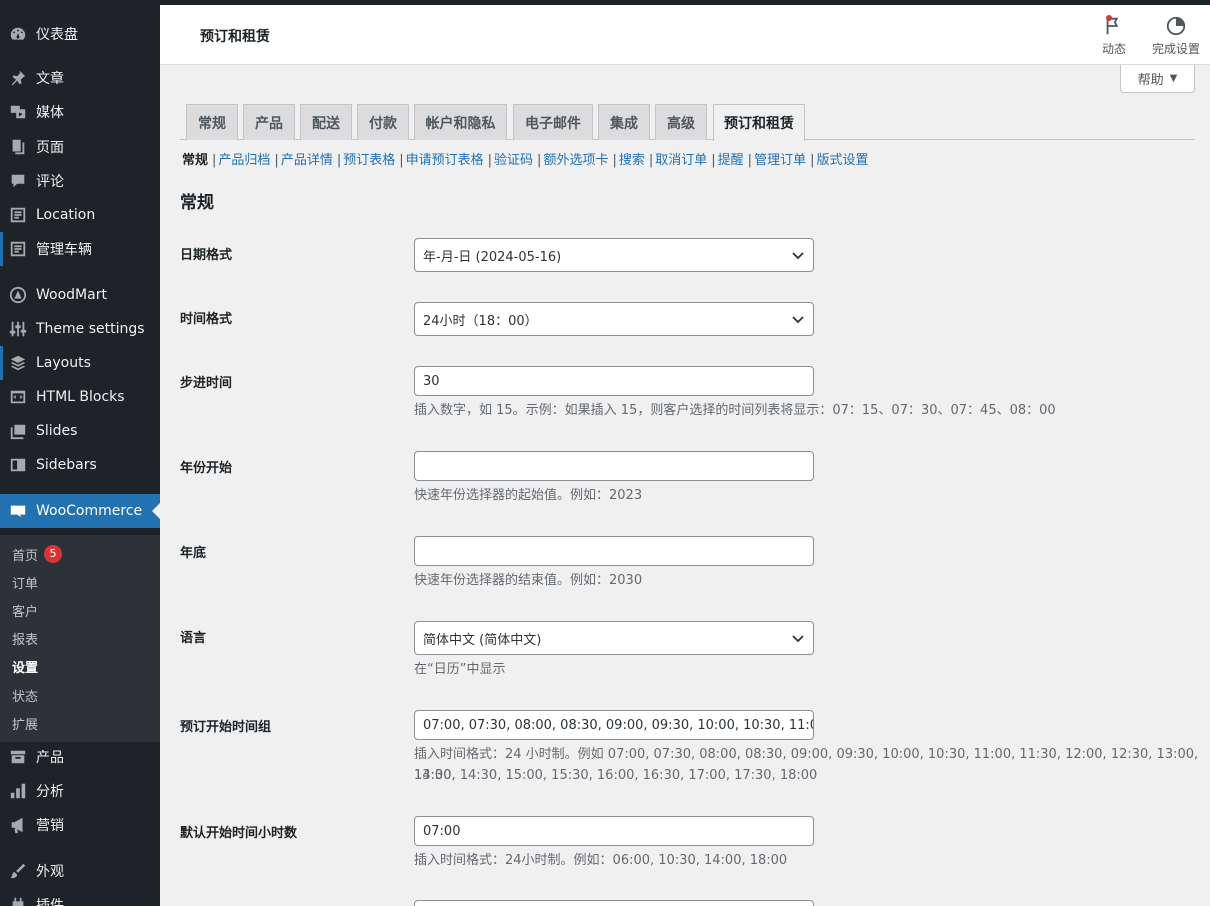 Image resolution: width=1210 pixels, height=906 pixels. What do you see at coordinates (80, 465) in the screenshot?
I see `menu-sidebars: Sidebars` at bounding box center [80, 465].